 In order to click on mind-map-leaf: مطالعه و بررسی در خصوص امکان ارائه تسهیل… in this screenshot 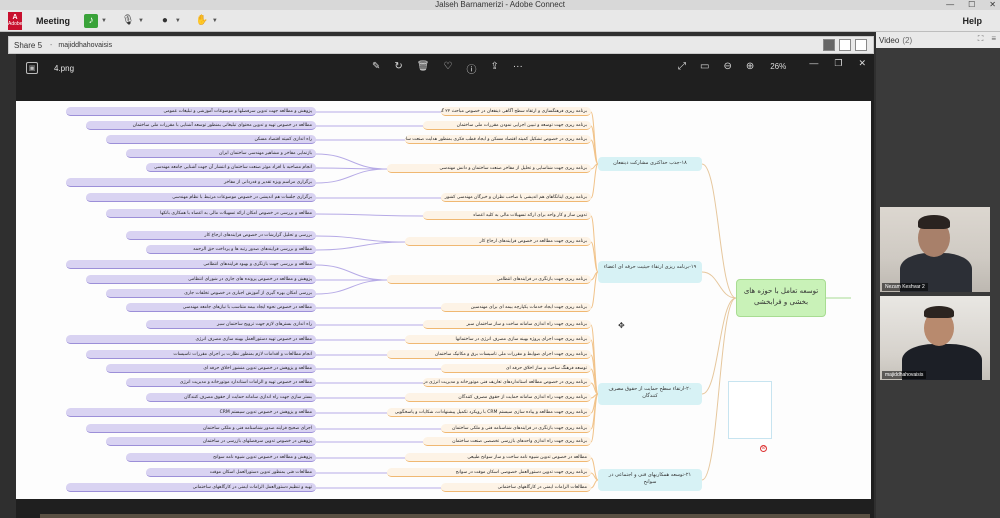, I will do `click(211, 213)`.